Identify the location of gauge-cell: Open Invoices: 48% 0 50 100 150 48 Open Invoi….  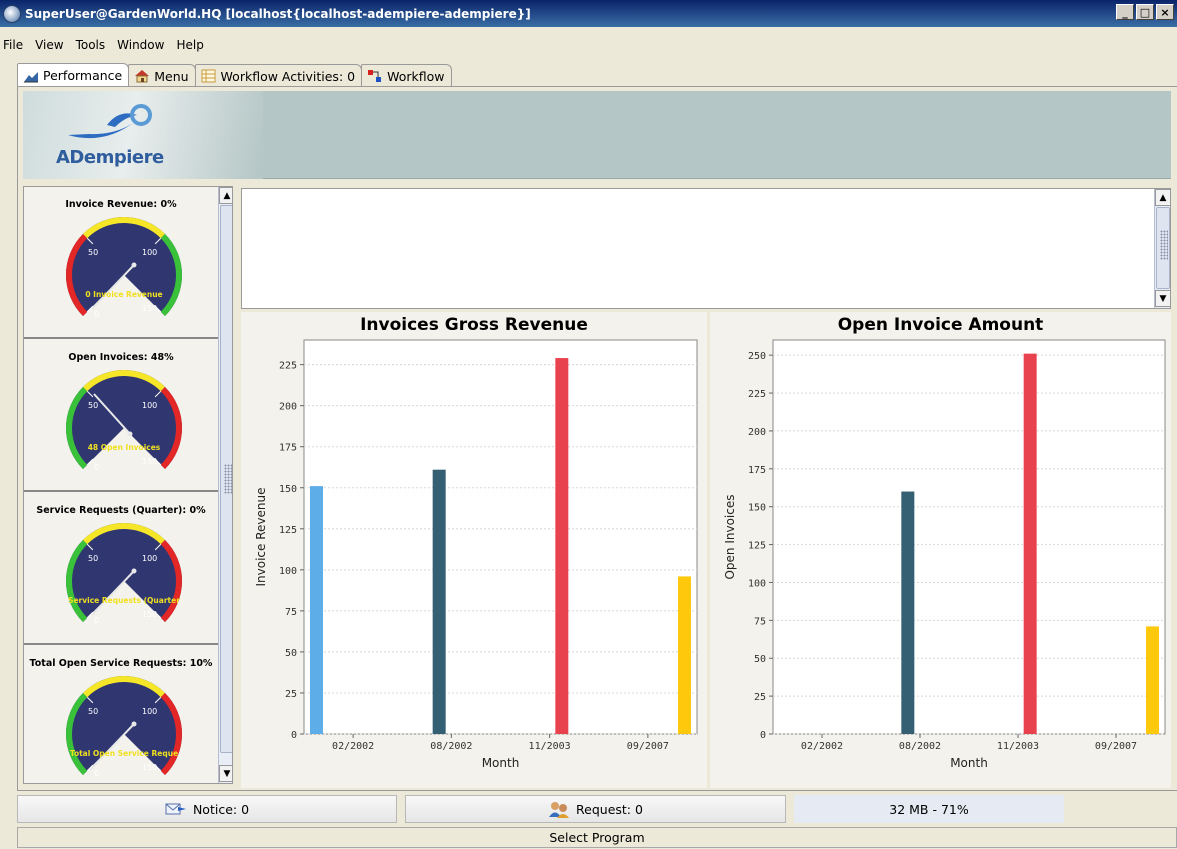
(121, 416).